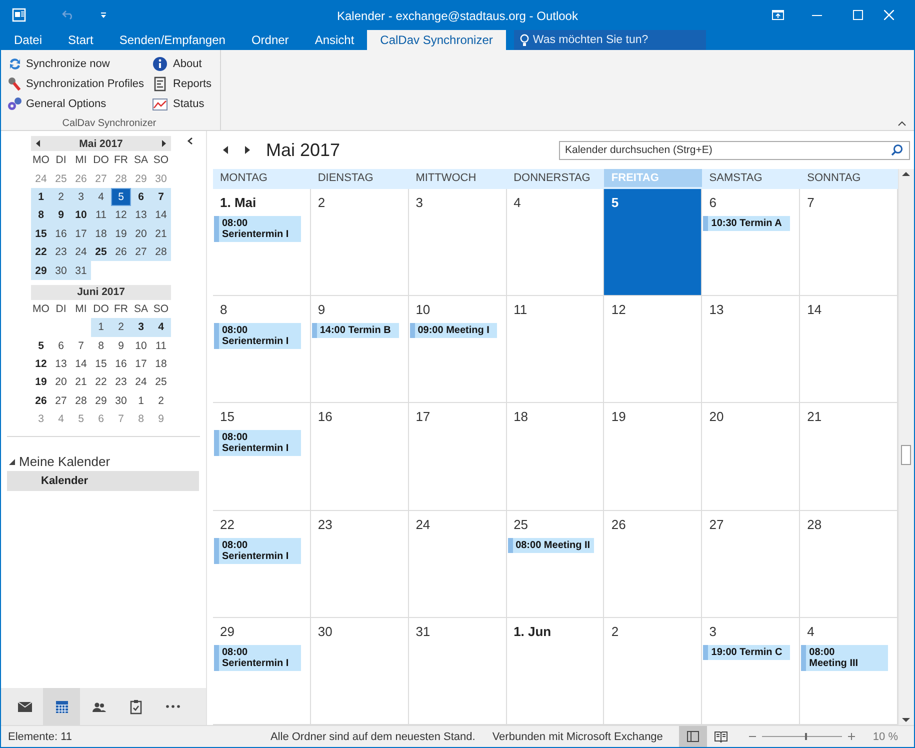 This screenshot has height=748, width=915. Describe the element at coordinates (81, 364) in the screenshot. I see `date-cell: 14` at that location.